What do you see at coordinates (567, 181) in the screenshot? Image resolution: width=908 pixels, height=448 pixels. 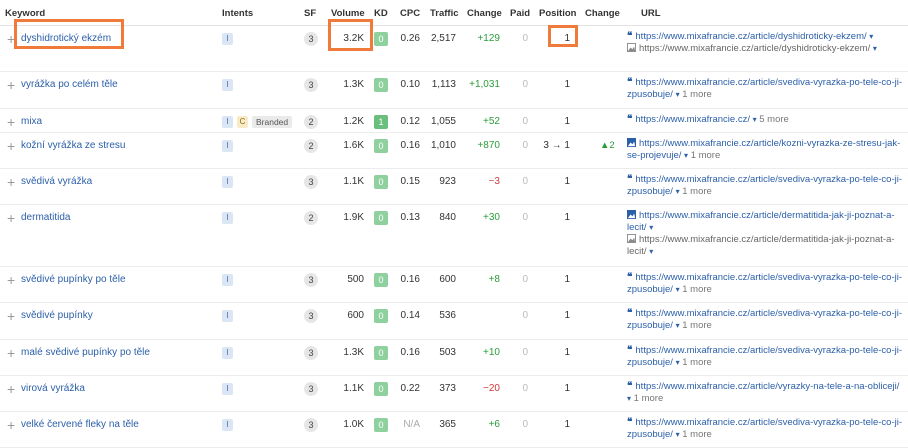 I see `position-value: 1` at bounding box center [567, 181].